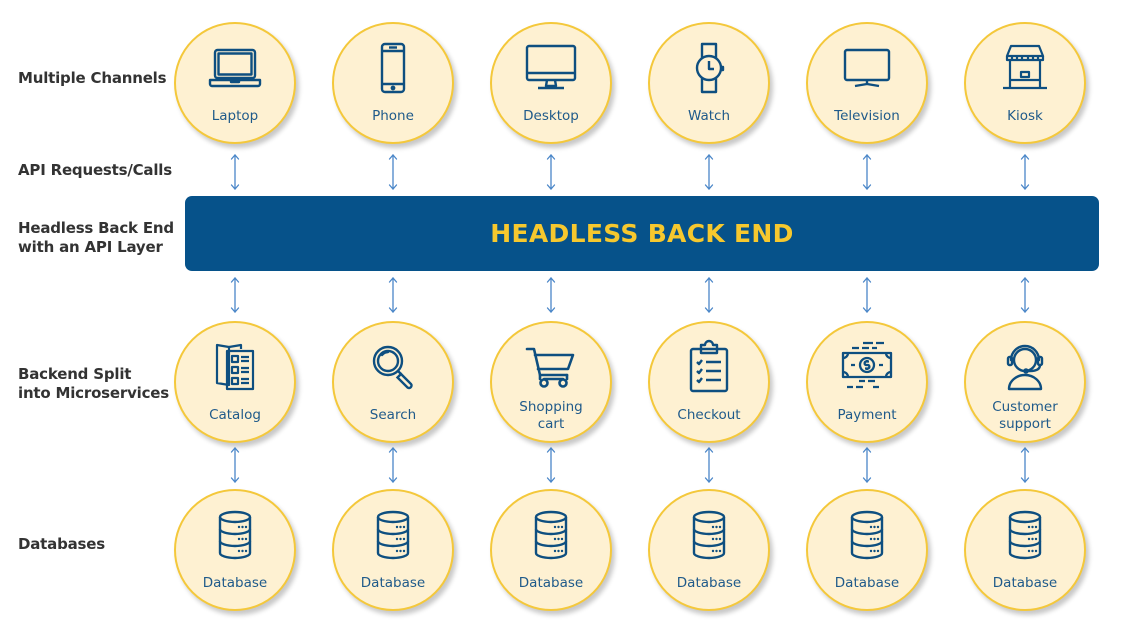 Image resolution: width=1125 pixels, height=633 pixels. Describe the element at coordinates (709, 415) in the screenshot. I see `microservice-node-label: Checkout` at that location.